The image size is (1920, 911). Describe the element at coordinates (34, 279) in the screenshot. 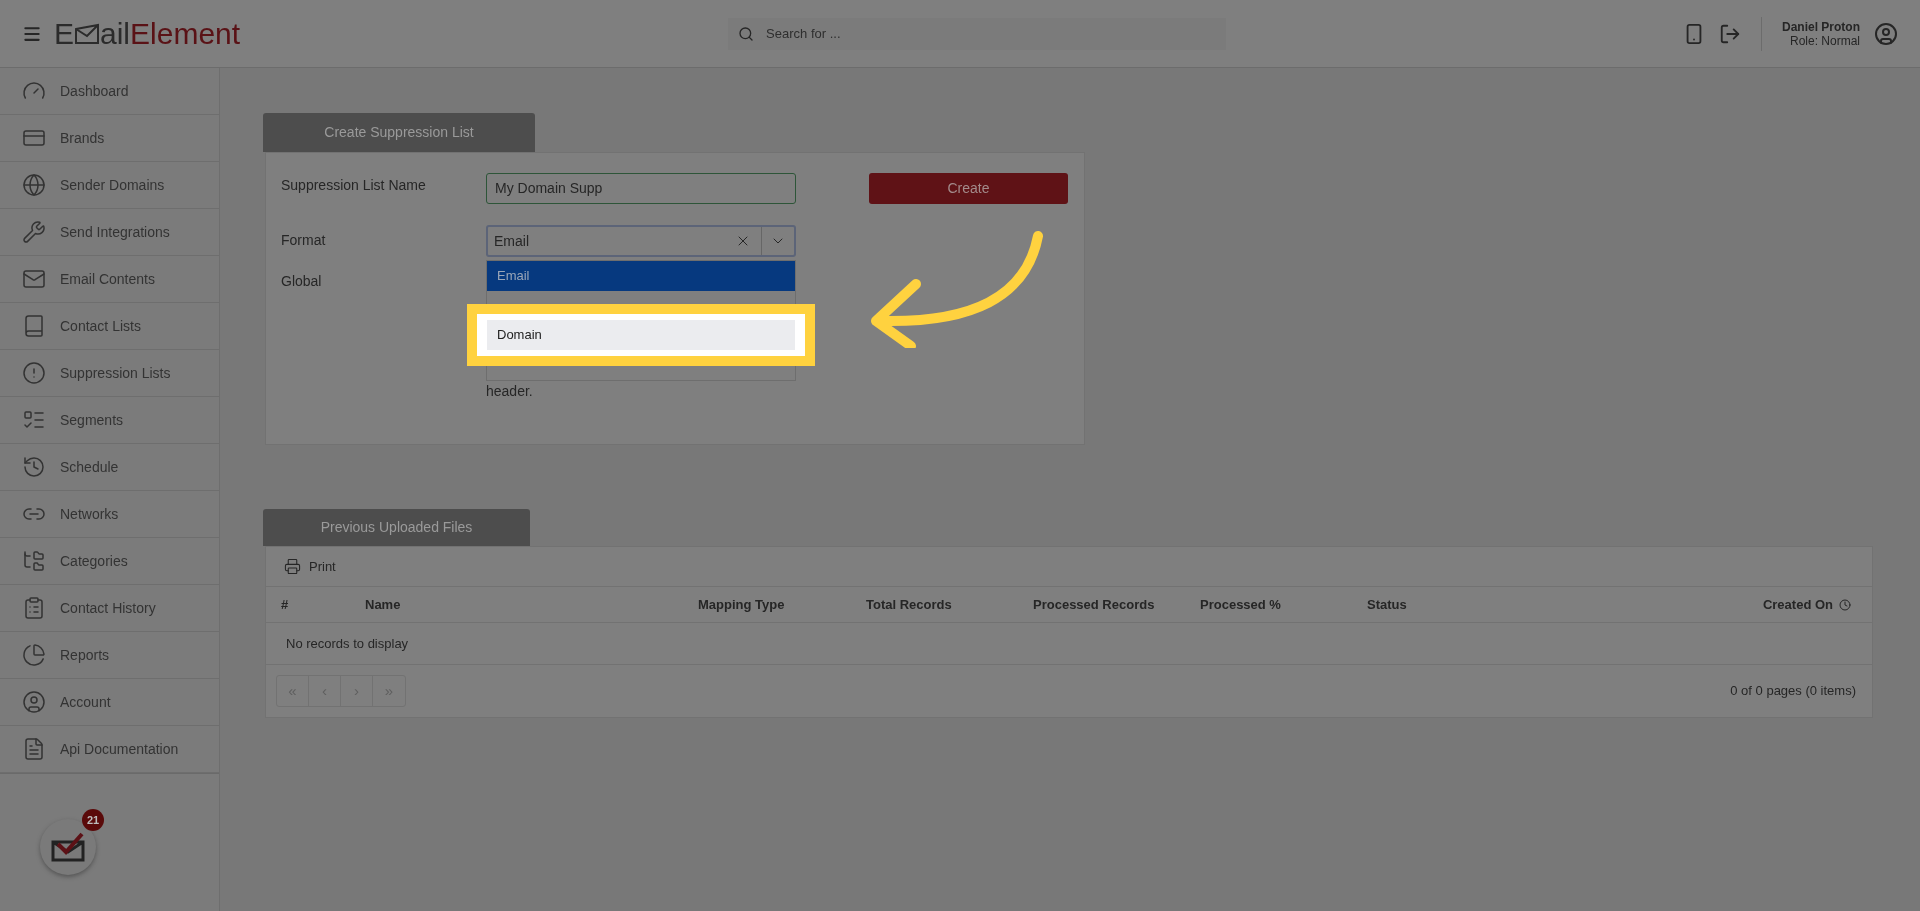

I see `envelope-icon` at that location.